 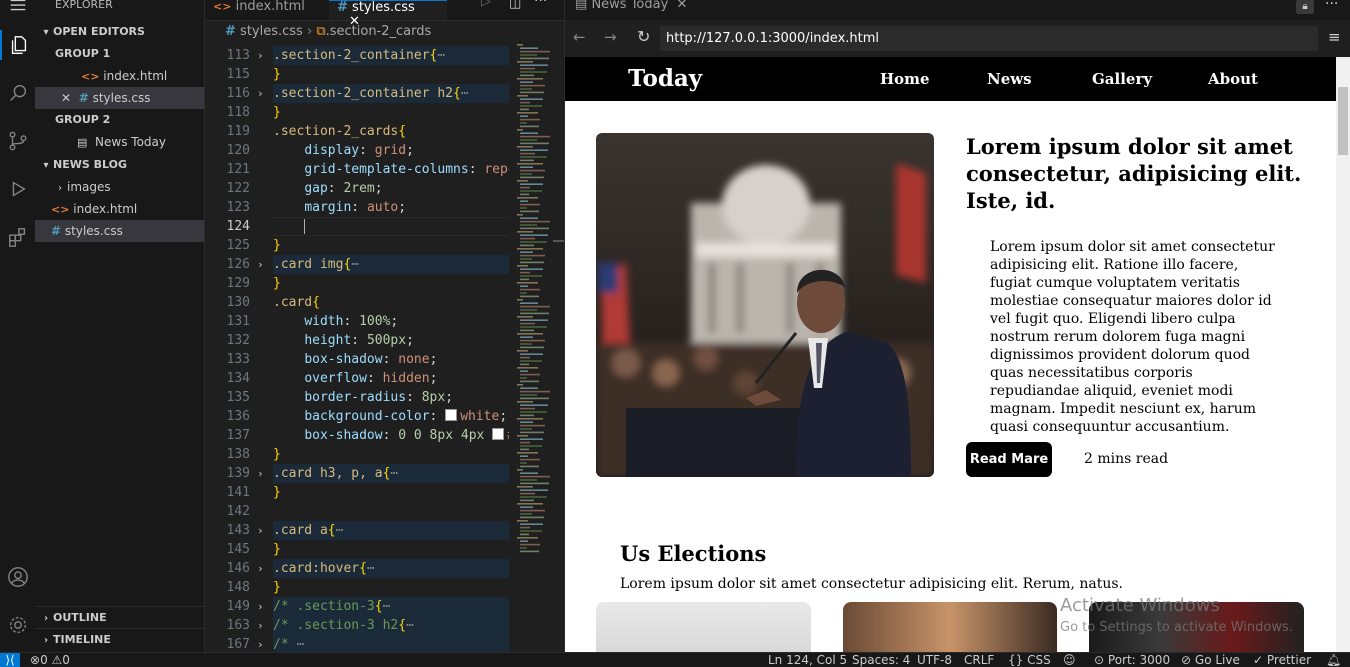 I want to click on code-line: background-color: white;, so click(x=391, y=416).